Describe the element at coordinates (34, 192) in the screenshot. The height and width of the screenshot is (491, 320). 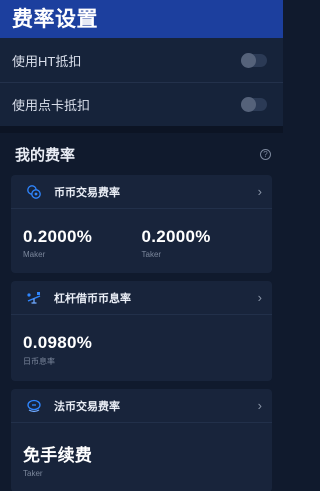
I see `coins-icon` at that location.